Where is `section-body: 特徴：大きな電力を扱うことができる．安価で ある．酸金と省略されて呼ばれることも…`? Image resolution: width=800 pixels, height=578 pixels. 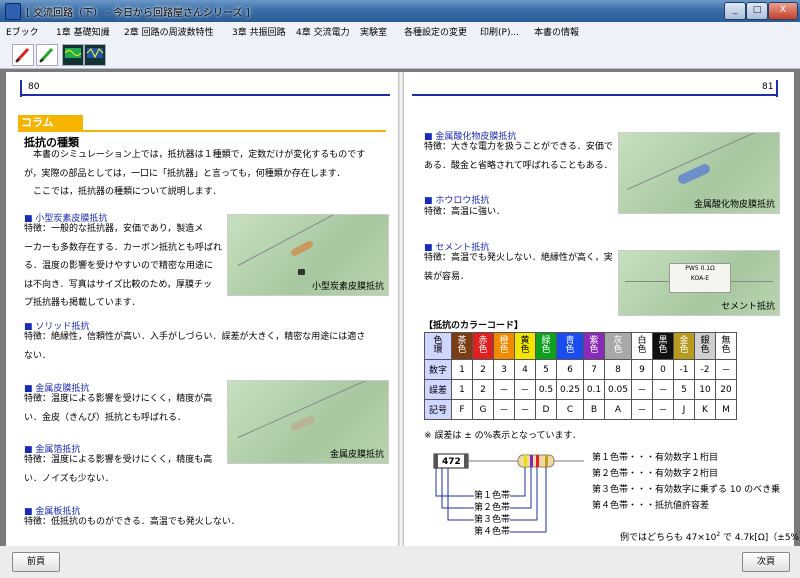
section-body: 特徴：大きな電力を扱うことができる．安価で ある．酸金と省略されて呼ばれることも… is located at coordinates (518, 156).